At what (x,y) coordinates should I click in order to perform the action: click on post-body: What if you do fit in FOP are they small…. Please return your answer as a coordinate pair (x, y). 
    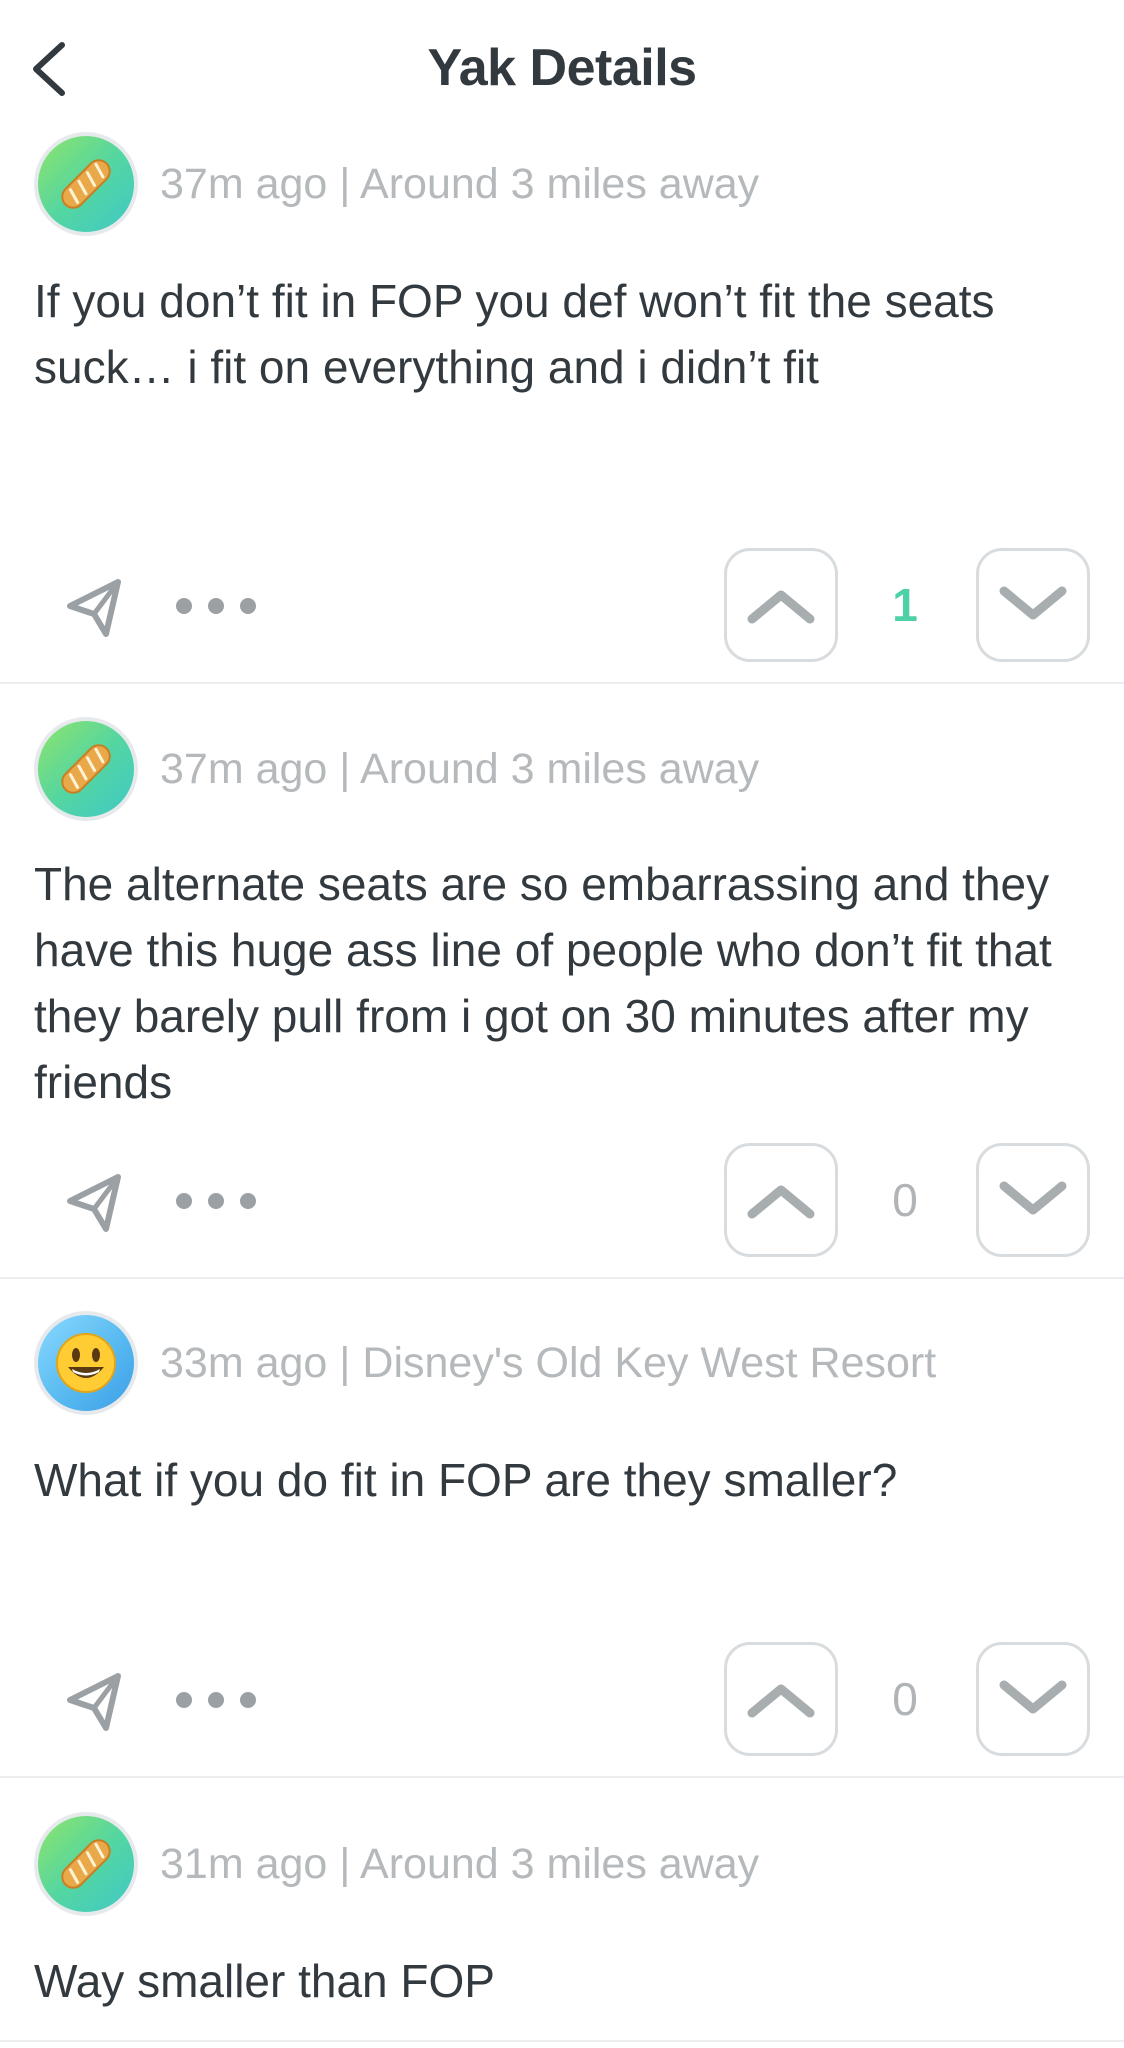
    Looking at the image, I should click on (466, 1480).